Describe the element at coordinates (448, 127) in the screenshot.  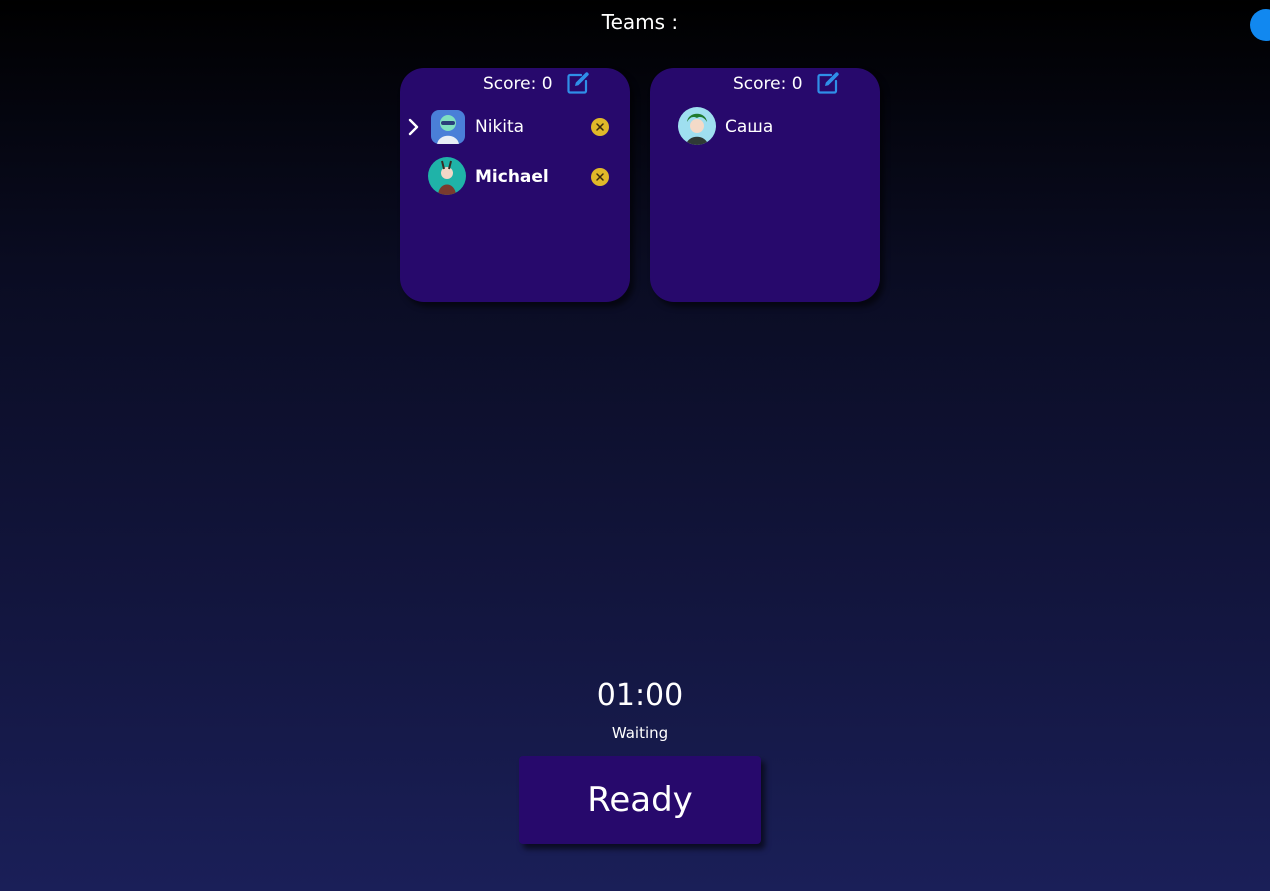
I see `avatar-nikita` at that location.